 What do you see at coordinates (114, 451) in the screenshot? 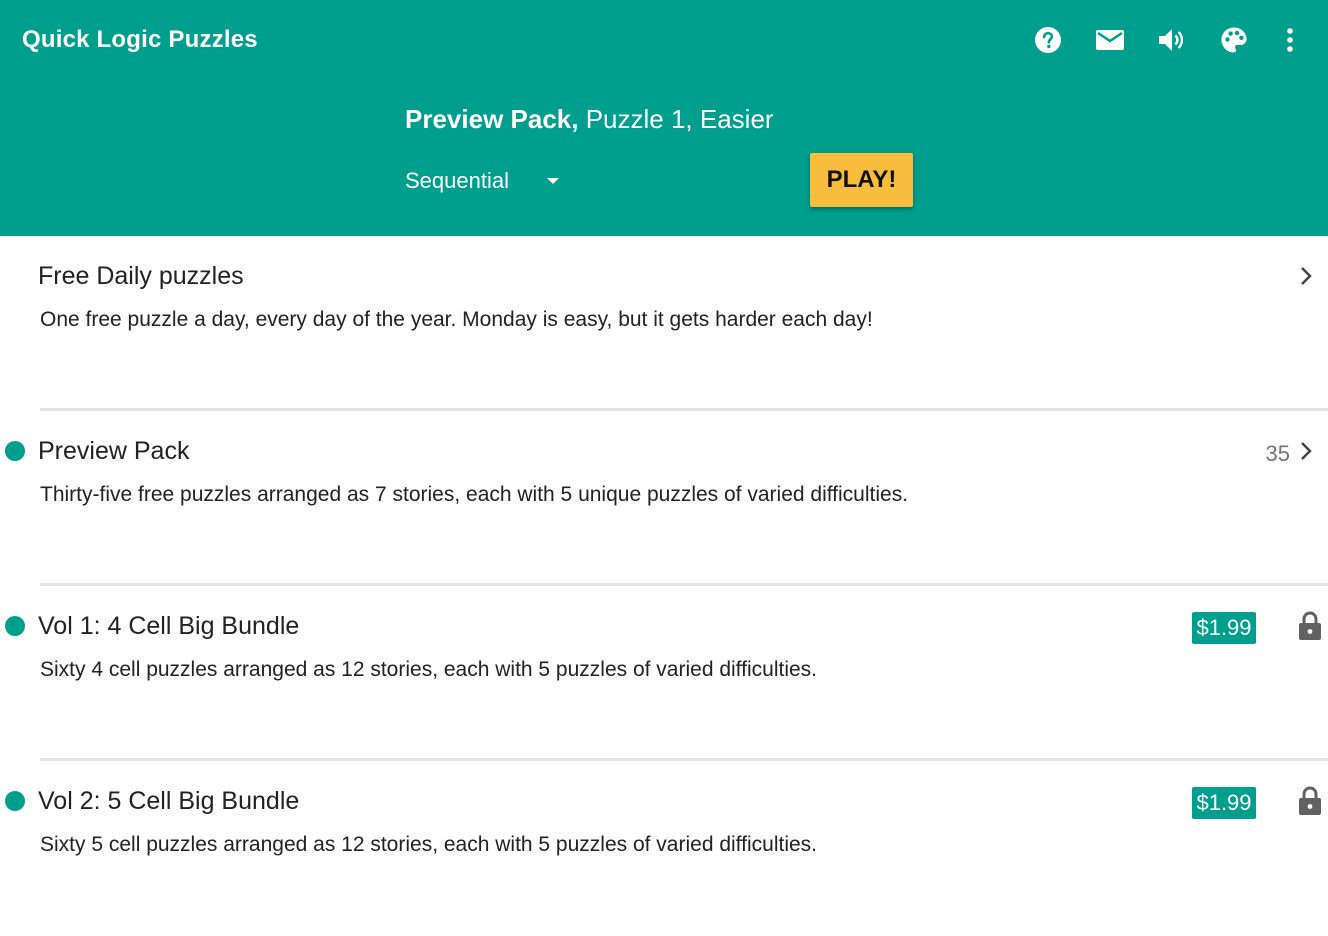
I see `item-title: Preview Pack` at bounding box center [114, 451].